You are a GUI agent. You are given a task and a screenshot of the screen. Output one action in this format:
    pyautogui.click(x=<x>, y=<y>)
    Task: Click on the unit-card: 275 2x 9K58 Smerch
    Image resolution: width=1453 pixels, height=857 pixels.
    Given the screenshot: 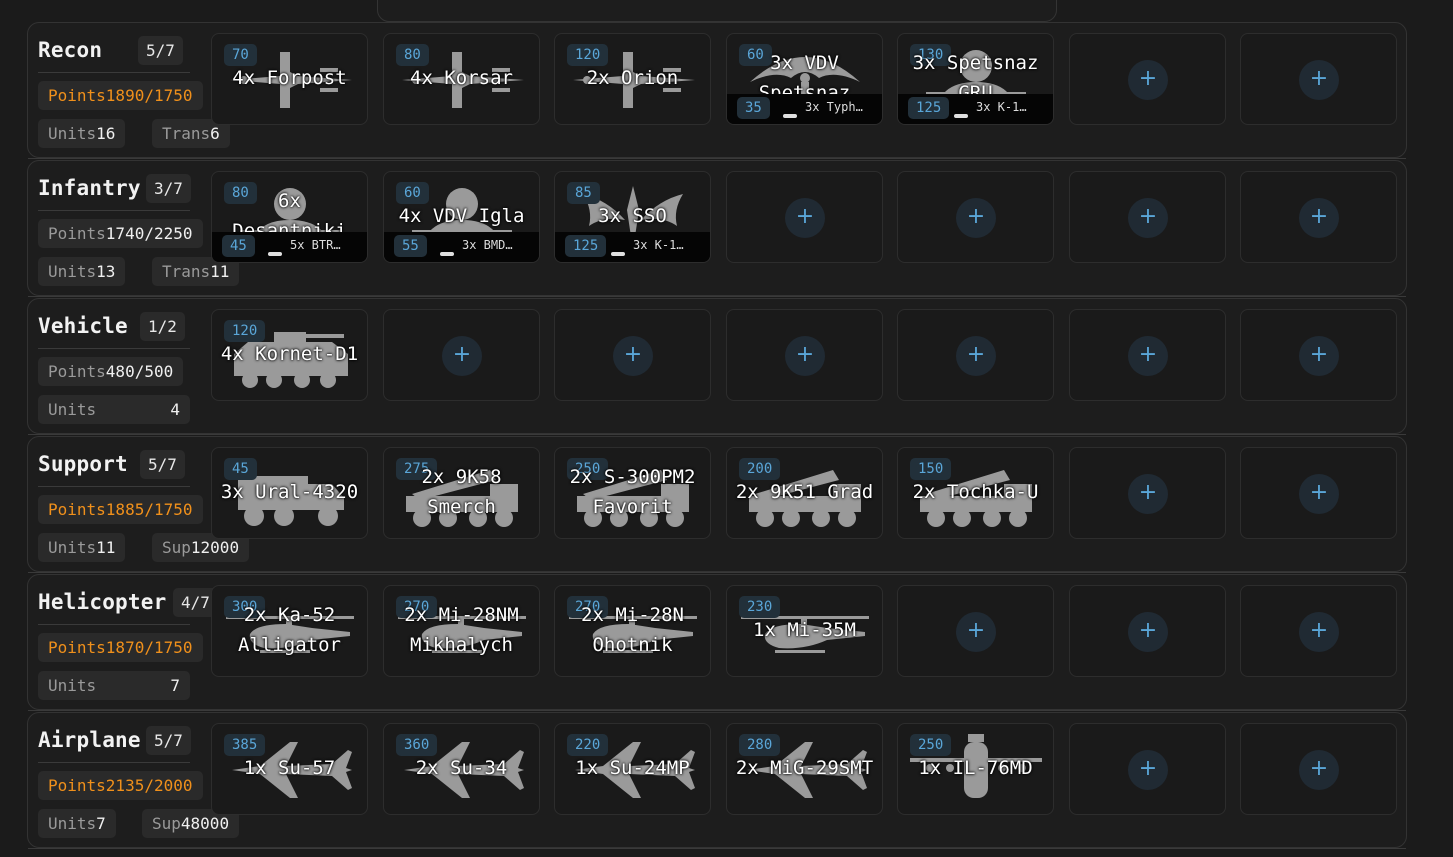 What is the action you would take?
    pyautogui.click(x=461, y=493)
    